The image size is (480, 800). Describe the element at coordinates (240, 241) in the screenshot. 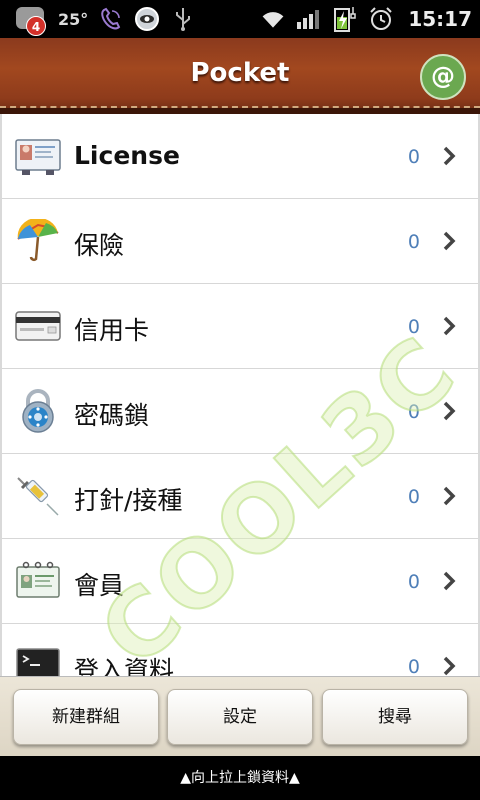

I see `list-item-insurance: 保險 0` at that location.